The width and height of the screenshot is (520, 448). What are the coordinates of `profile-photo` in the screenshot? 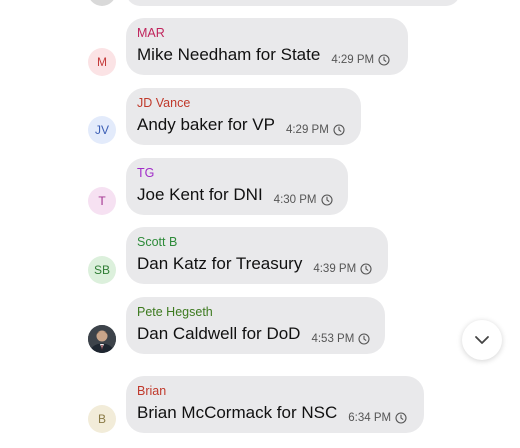 It's located at (102, 339).